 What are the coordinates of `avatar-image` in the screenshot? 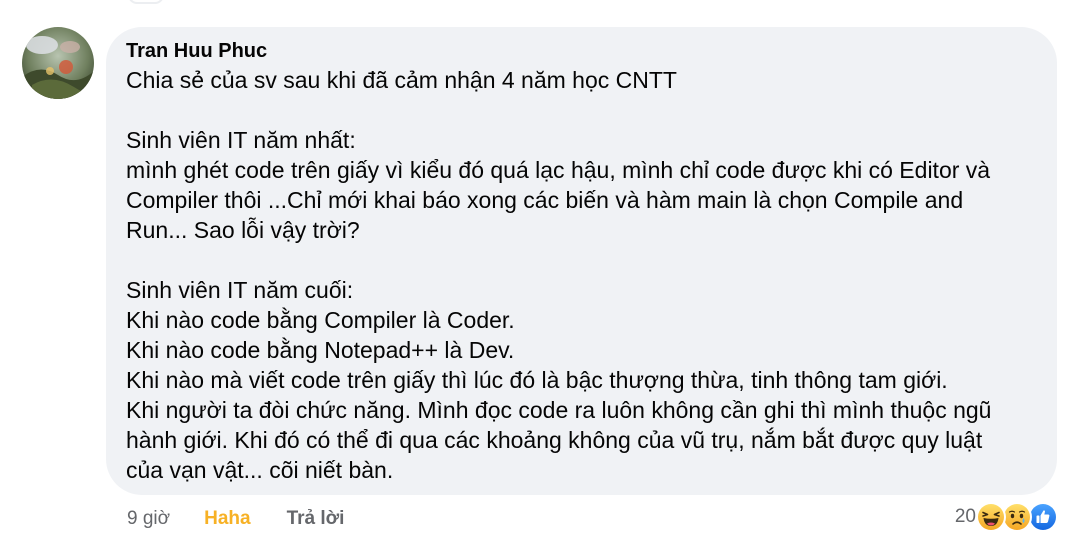 It's located at (58, 63).